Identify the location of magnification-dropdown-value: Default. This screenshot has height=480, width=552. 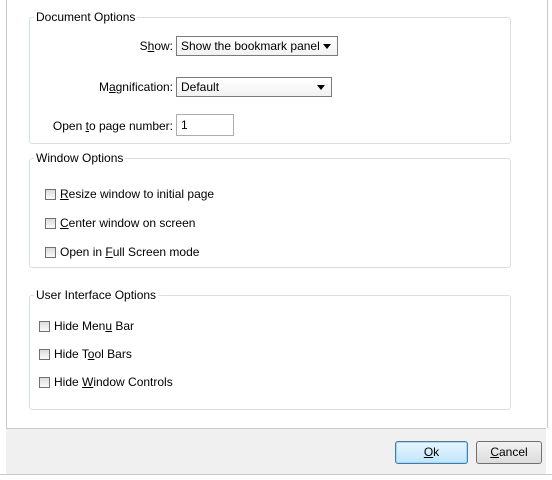
(200, 87).